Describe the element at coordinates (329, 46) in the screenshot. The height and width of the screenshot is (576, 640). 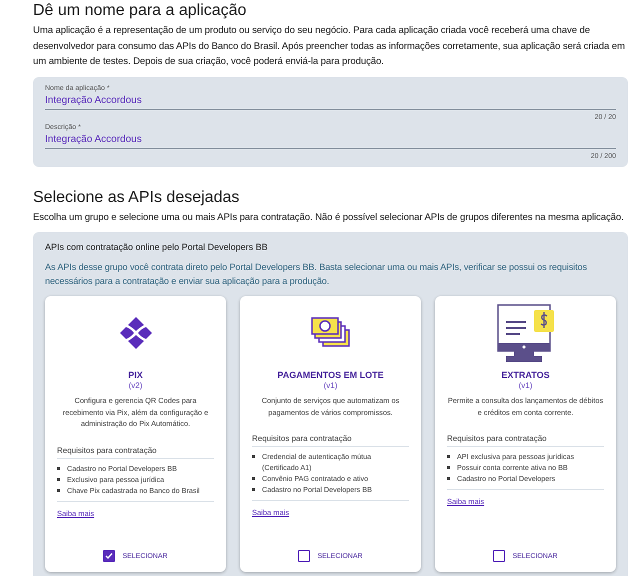
I see `section-description: Uma aplicação é a representação de um produto ou serviço do seu negócio. Para cada aplicação criada você receberá uma chave de desenvolvedor para consumo das APIs do Banco do Brasil. Após preencher todas as informações corretamente, sua aplicação será criada em um ambiente de testes. Depois de sua criação, você poderá enviá-la para produção.` at that location.